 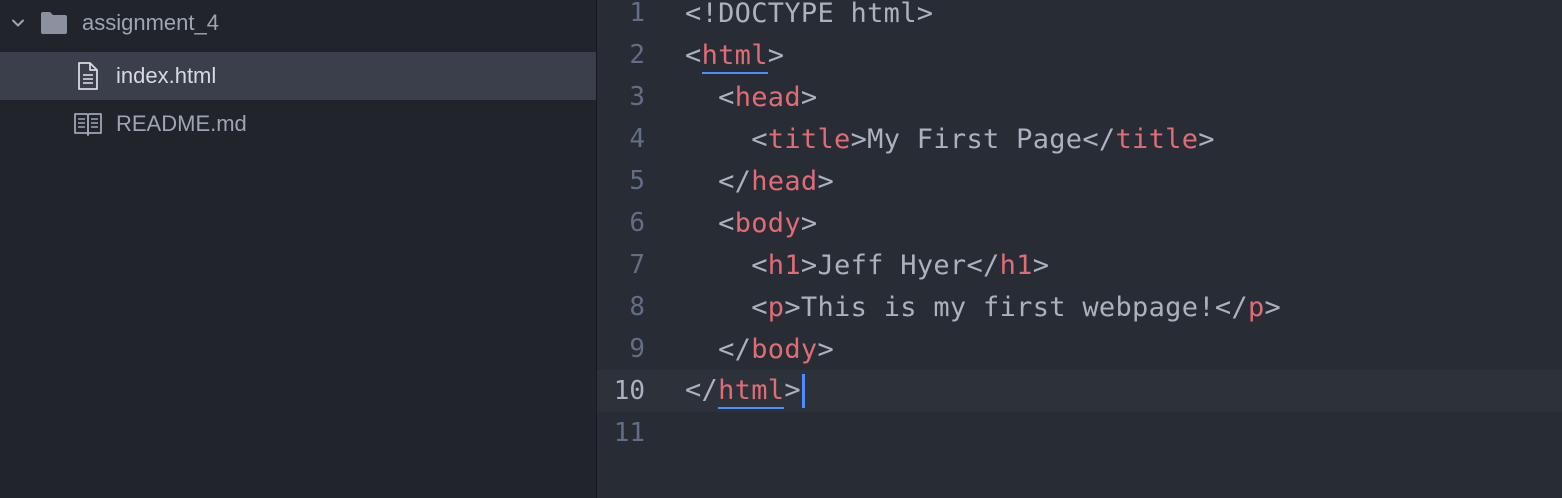 I want to click on line-number: 7, so click(x=637, y=265).